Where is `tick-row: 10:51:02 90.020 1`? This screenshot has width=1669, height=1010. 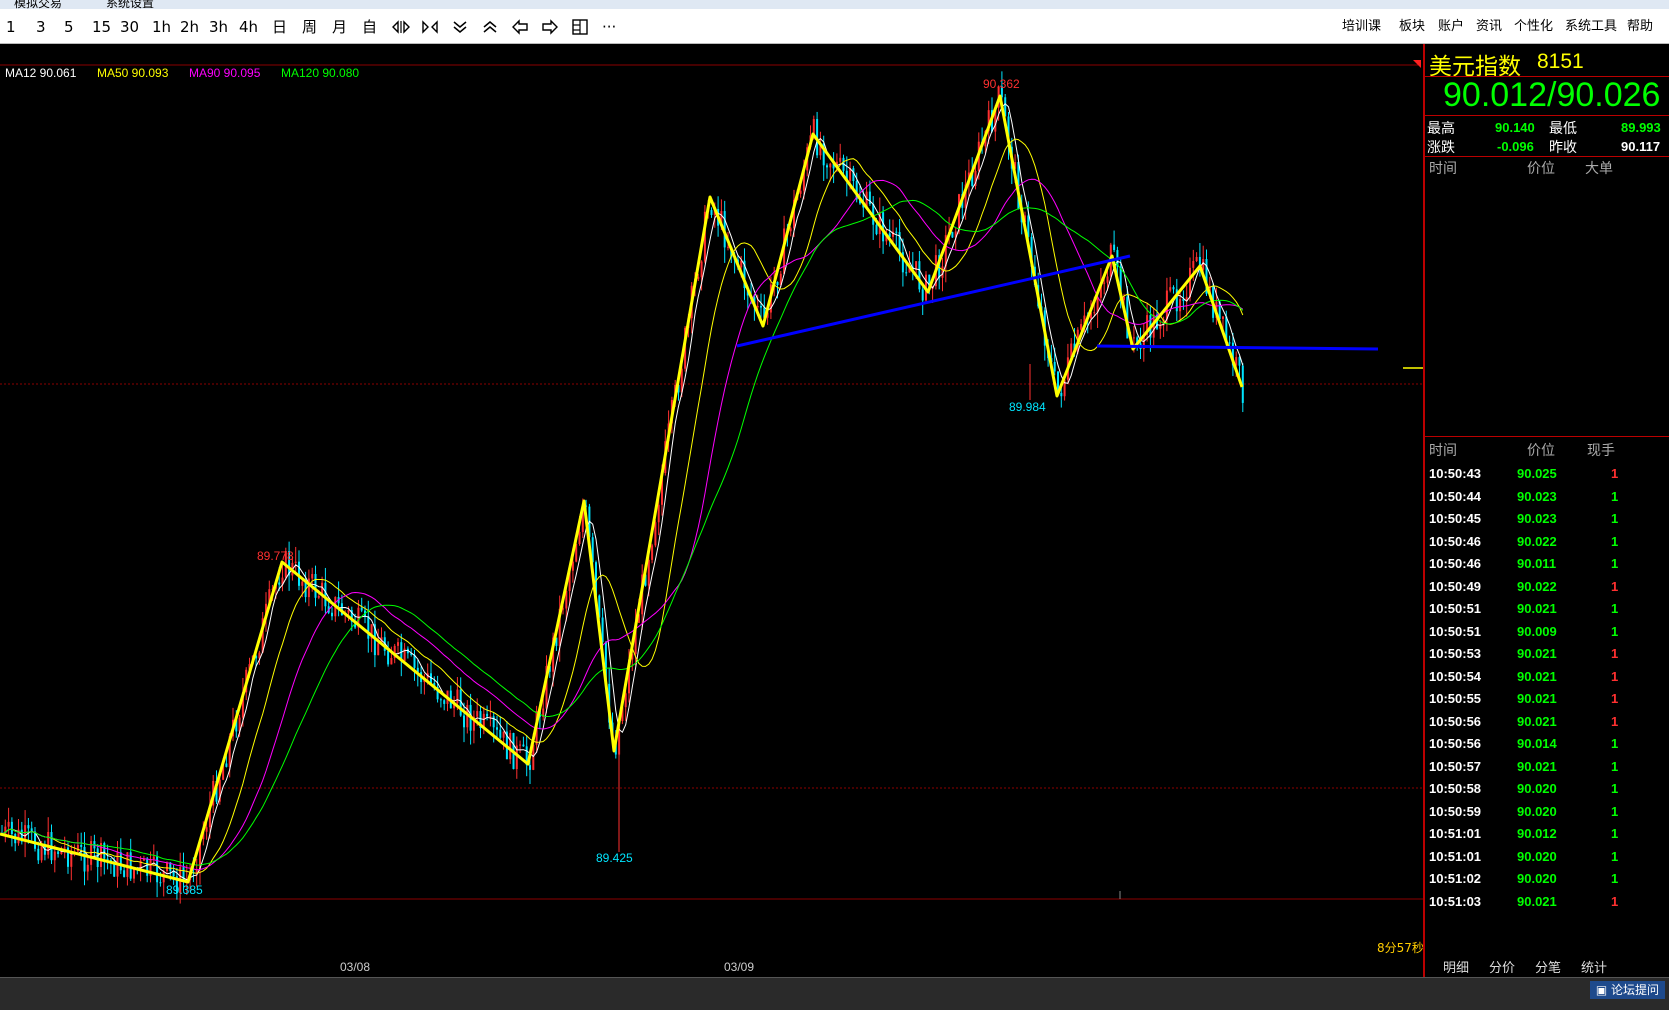 tick-row: 10:51:02 90.020 1 is located at coordinates (1547, 879).